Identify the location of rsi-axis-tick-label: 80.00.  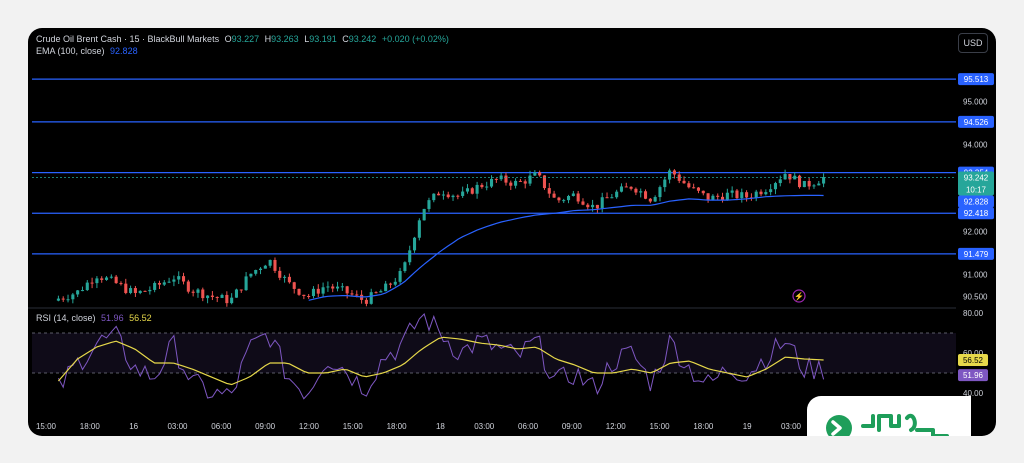
(973, 313).